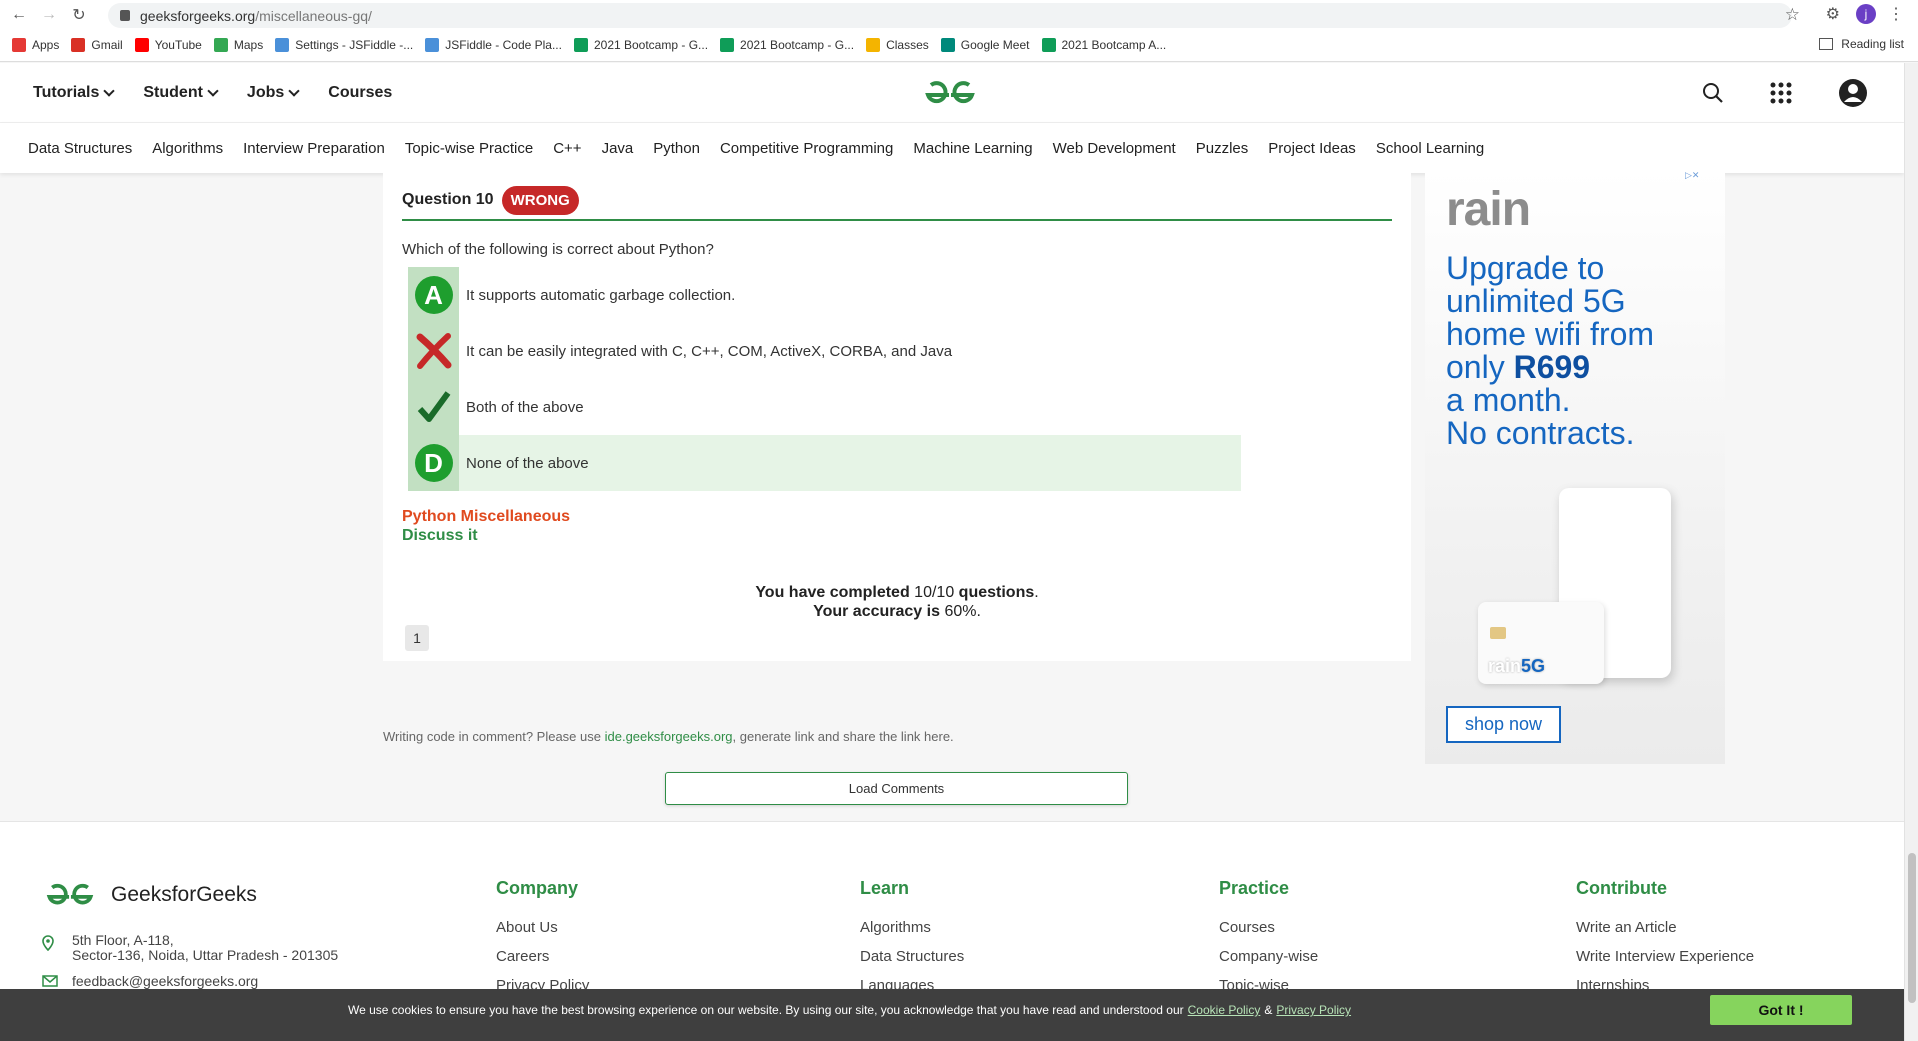 This screenshot has height=1041, width=1918. Describe the element at coordinates (1268, 927) in the screenshot. I see `footer-link: Courses` at that location.